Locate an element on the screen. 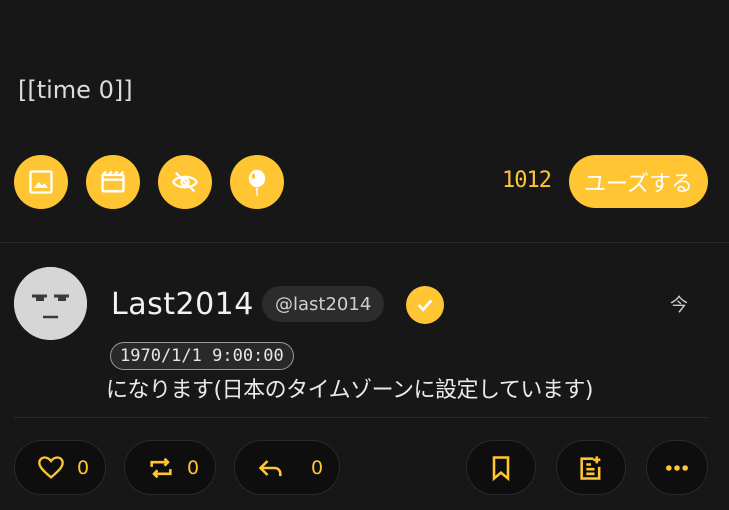  more-icon is located at coordinates (677, 467).